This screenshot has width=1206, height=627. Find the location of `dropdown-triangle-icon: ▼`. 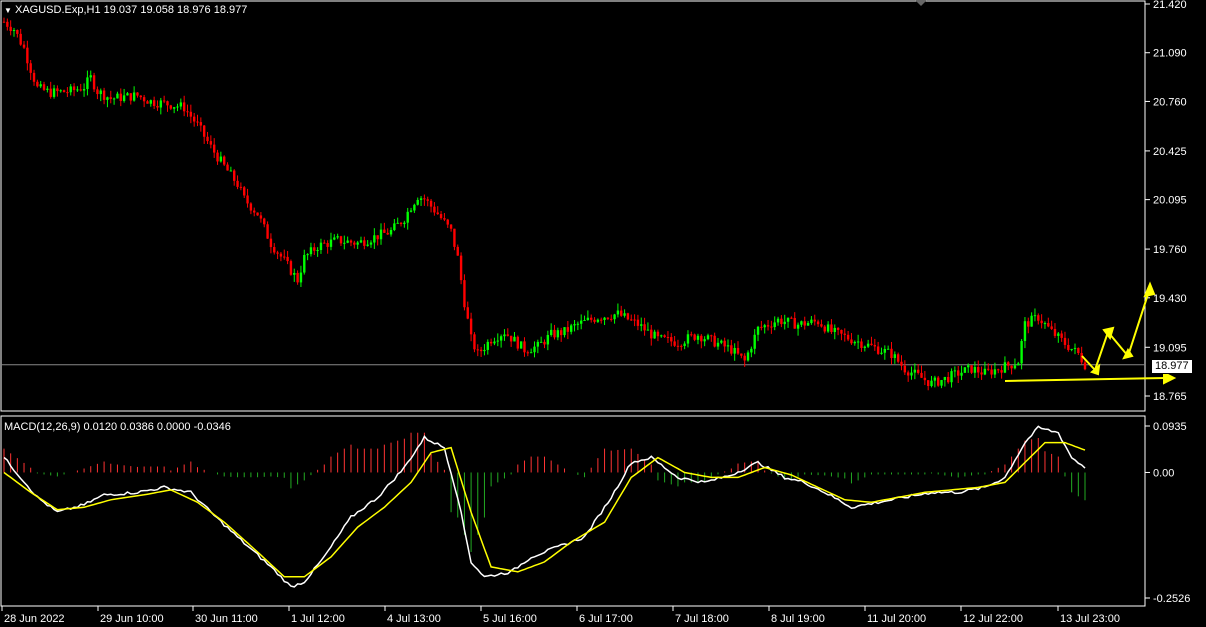

dropdown-triangle-icon: ▼ is located at coordinates (8, 10).